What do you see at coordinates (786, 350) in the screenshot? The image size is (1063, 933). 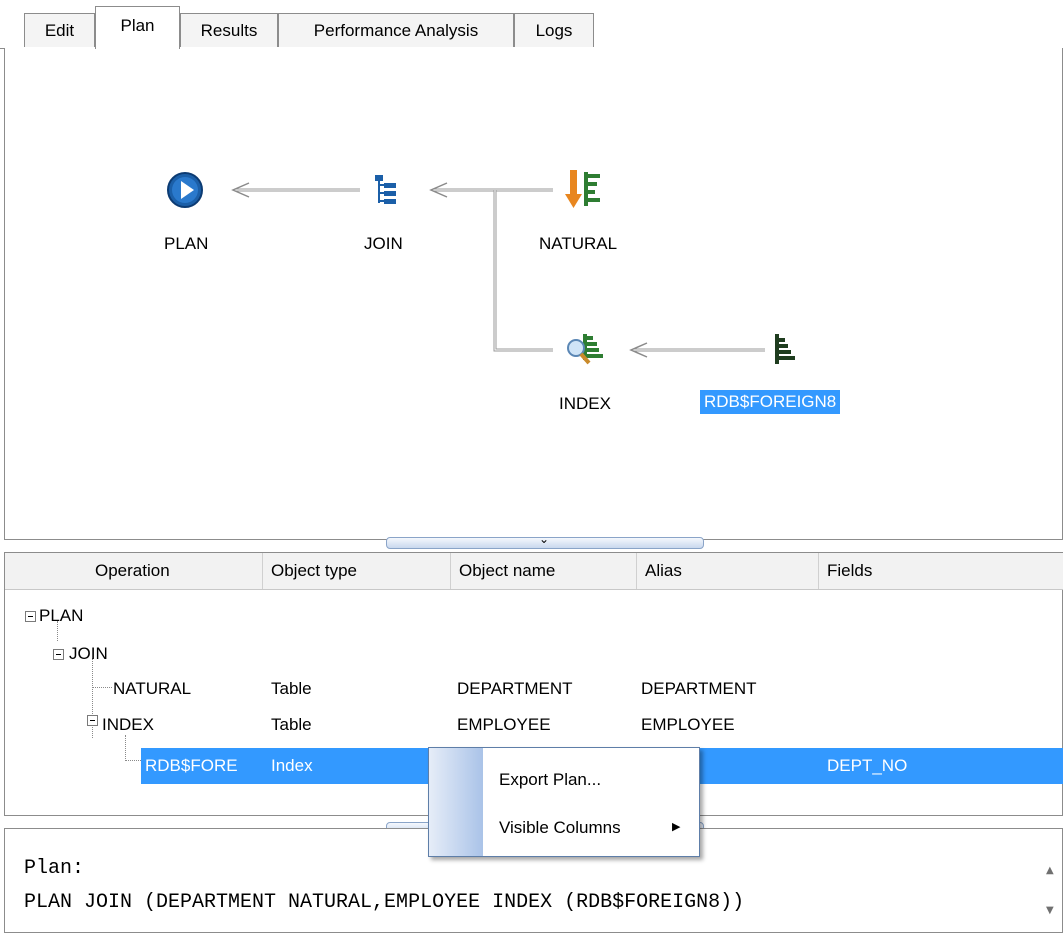 I see `index-bars-icon` at bounding box center [786, 350].